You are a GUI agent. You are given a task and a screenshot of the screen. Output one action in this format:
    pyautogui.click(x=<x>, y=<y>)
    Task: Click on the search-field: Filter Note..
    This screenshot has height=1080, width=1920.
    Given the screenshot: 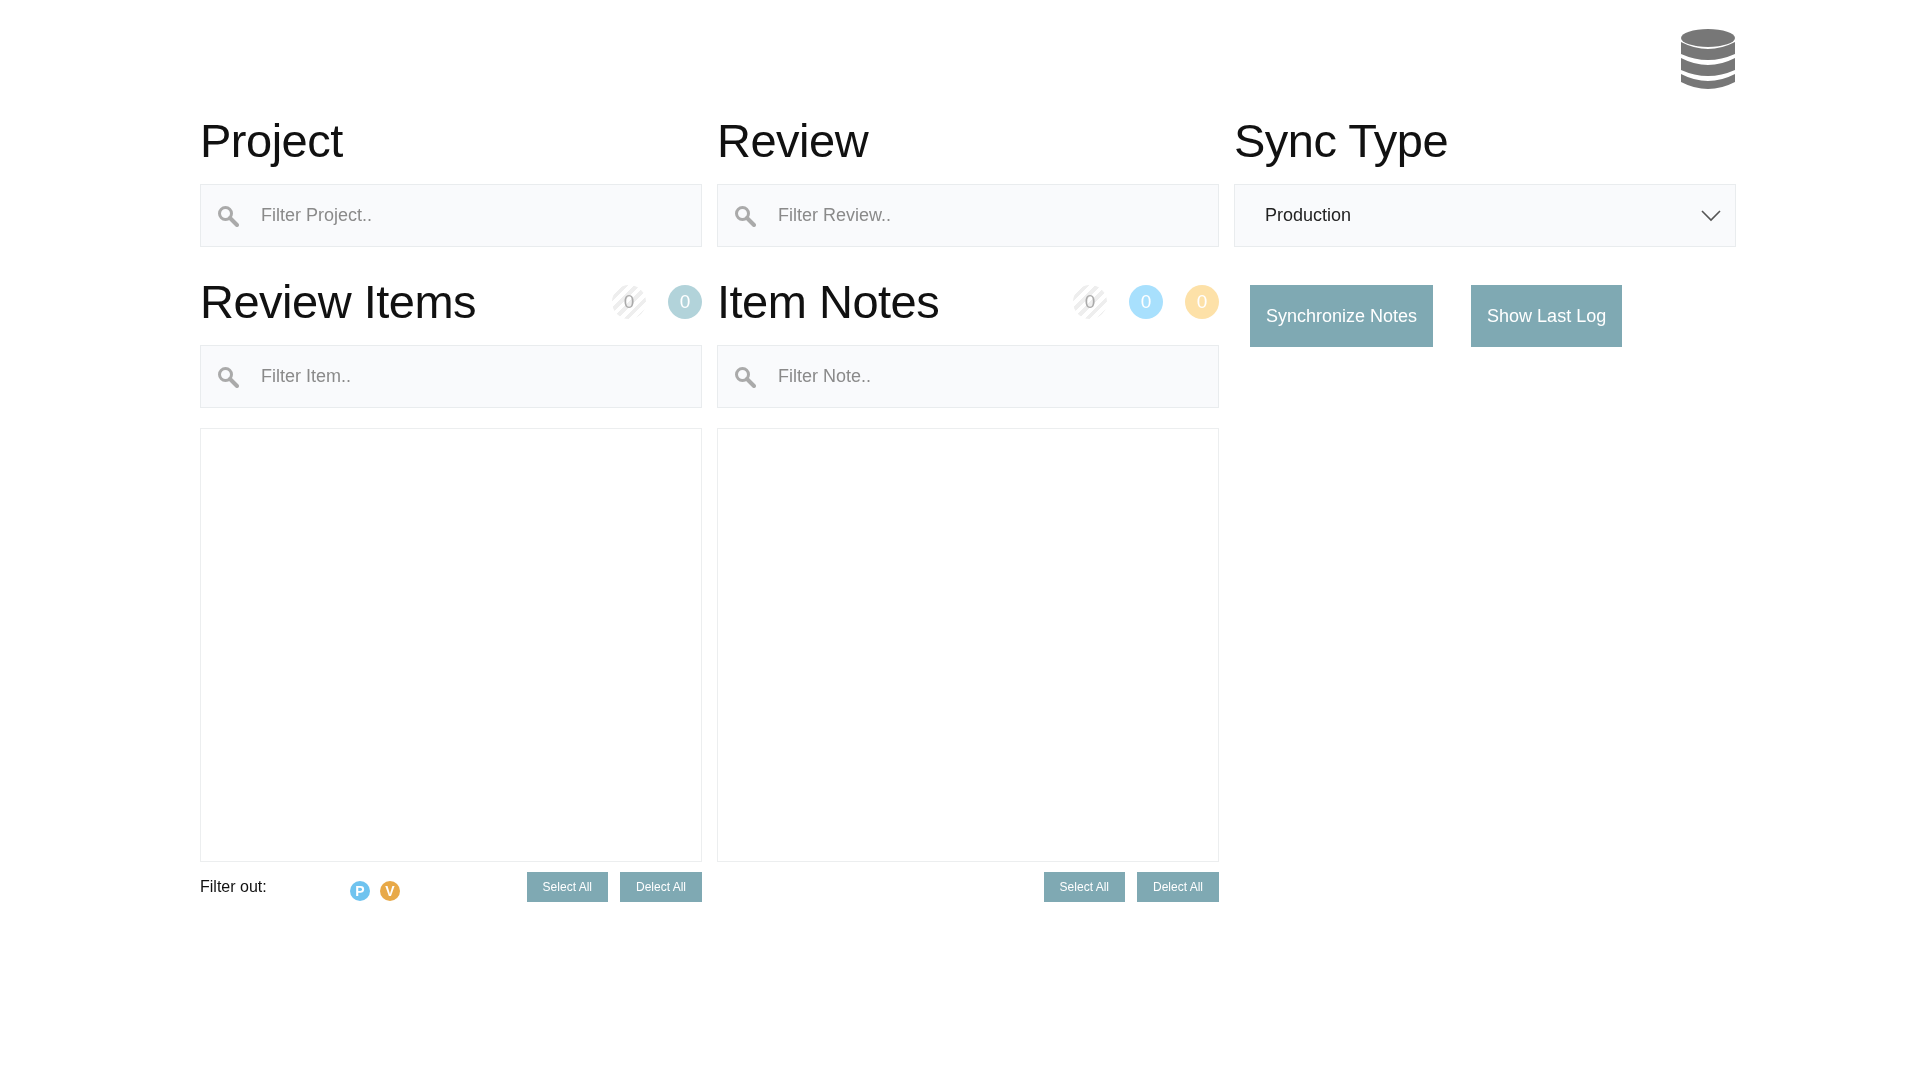 What is the action you would take?
    pyautogui.click(x=968, y=376)
    